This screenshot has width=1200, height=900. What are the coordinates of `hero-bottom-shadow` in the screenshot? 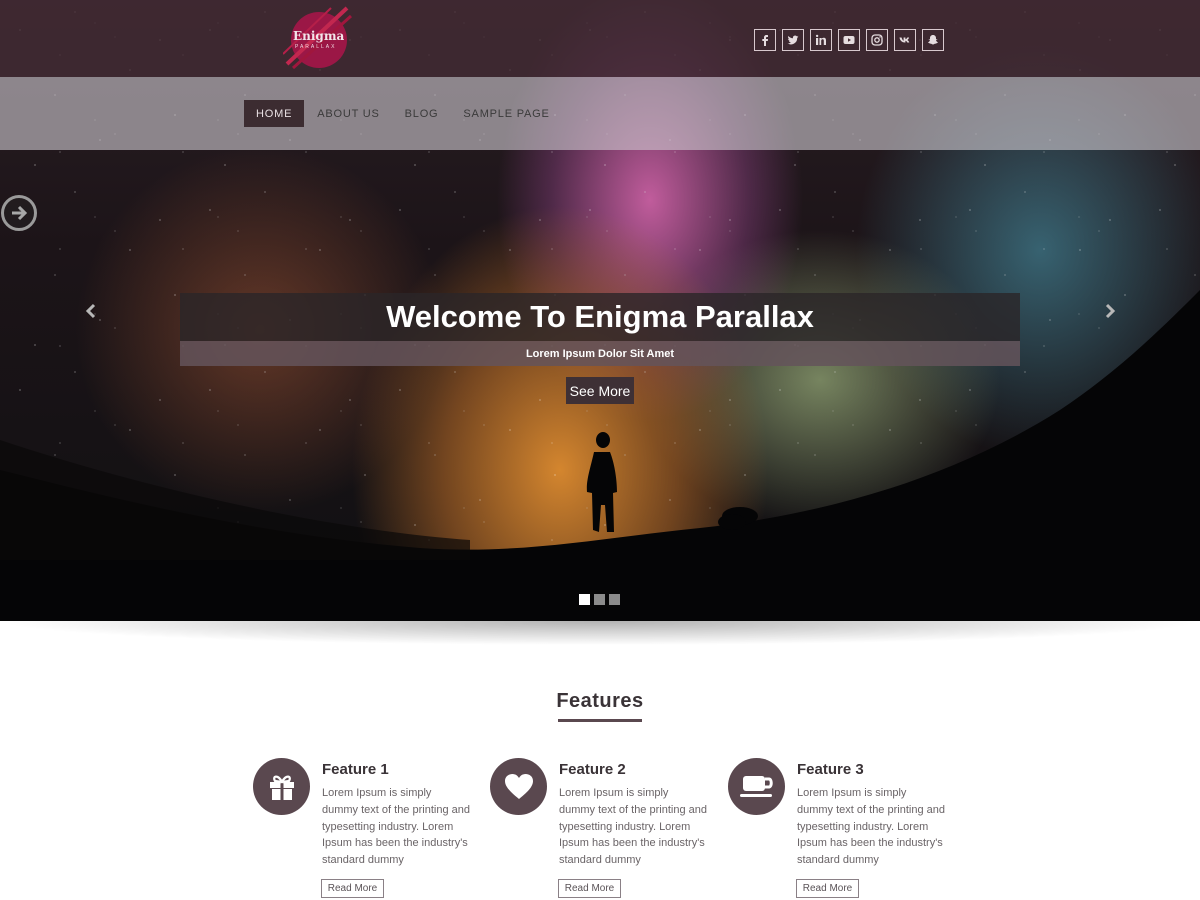 It's located at (600, 641).